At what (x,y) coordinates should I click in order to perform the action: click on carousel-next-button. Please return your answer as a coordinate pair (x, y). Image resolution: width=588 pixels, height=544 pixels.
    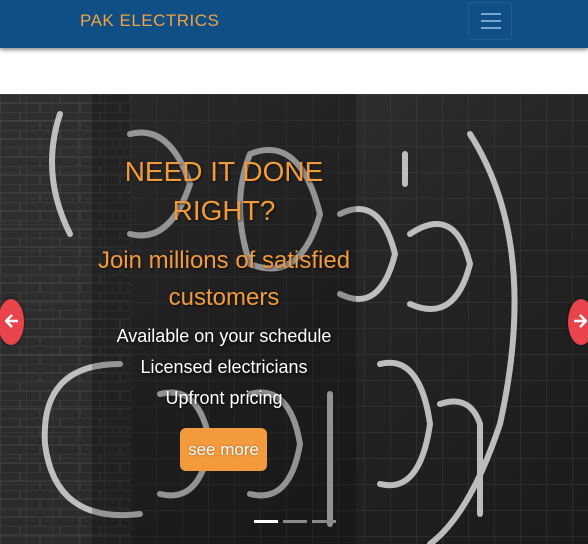
    Looking at the image, I should click on (578, 322).